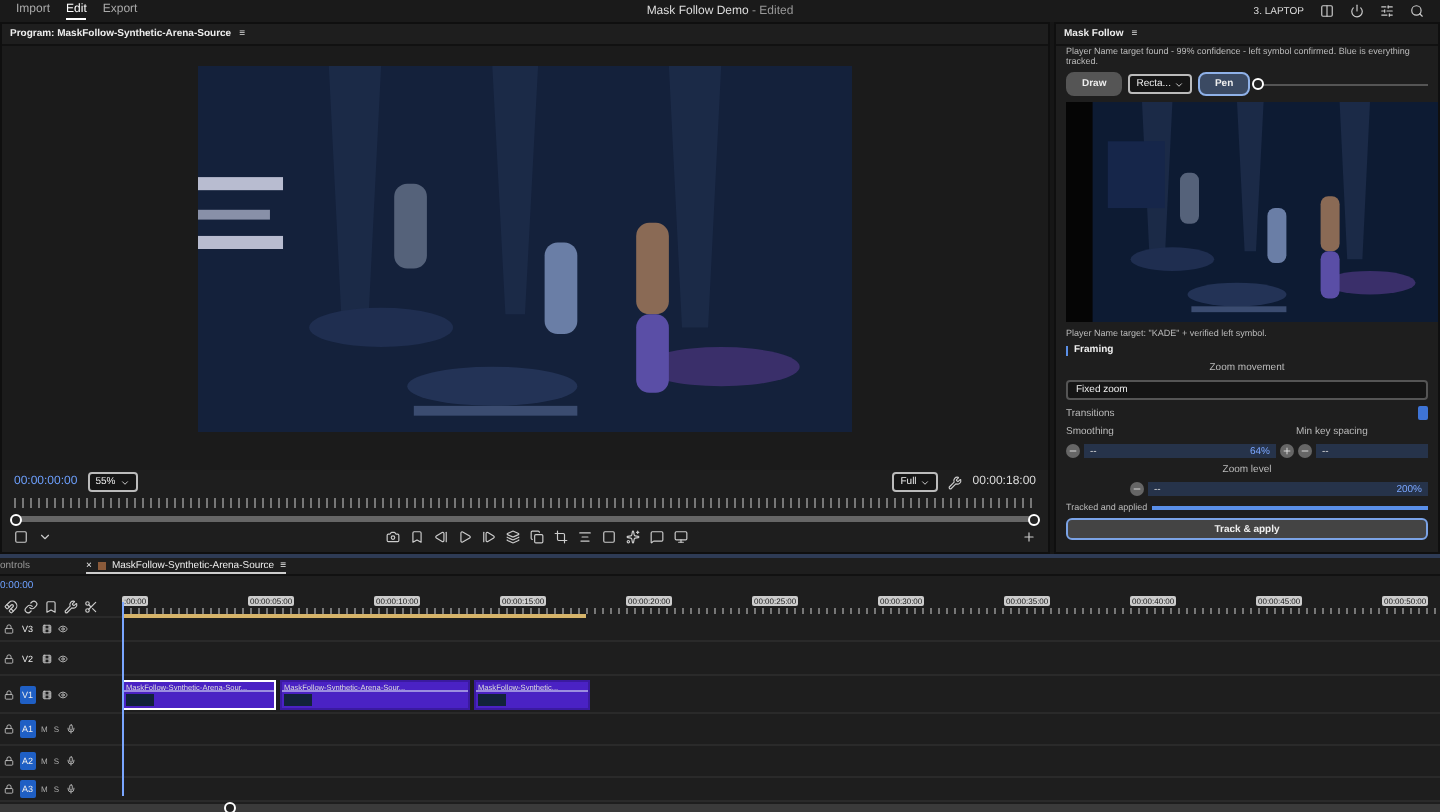 The width and height of the screenshot is (1440, 812). Describe the element at coordinates (465, 536) in the screenshot. I see `play-icon` at that location.